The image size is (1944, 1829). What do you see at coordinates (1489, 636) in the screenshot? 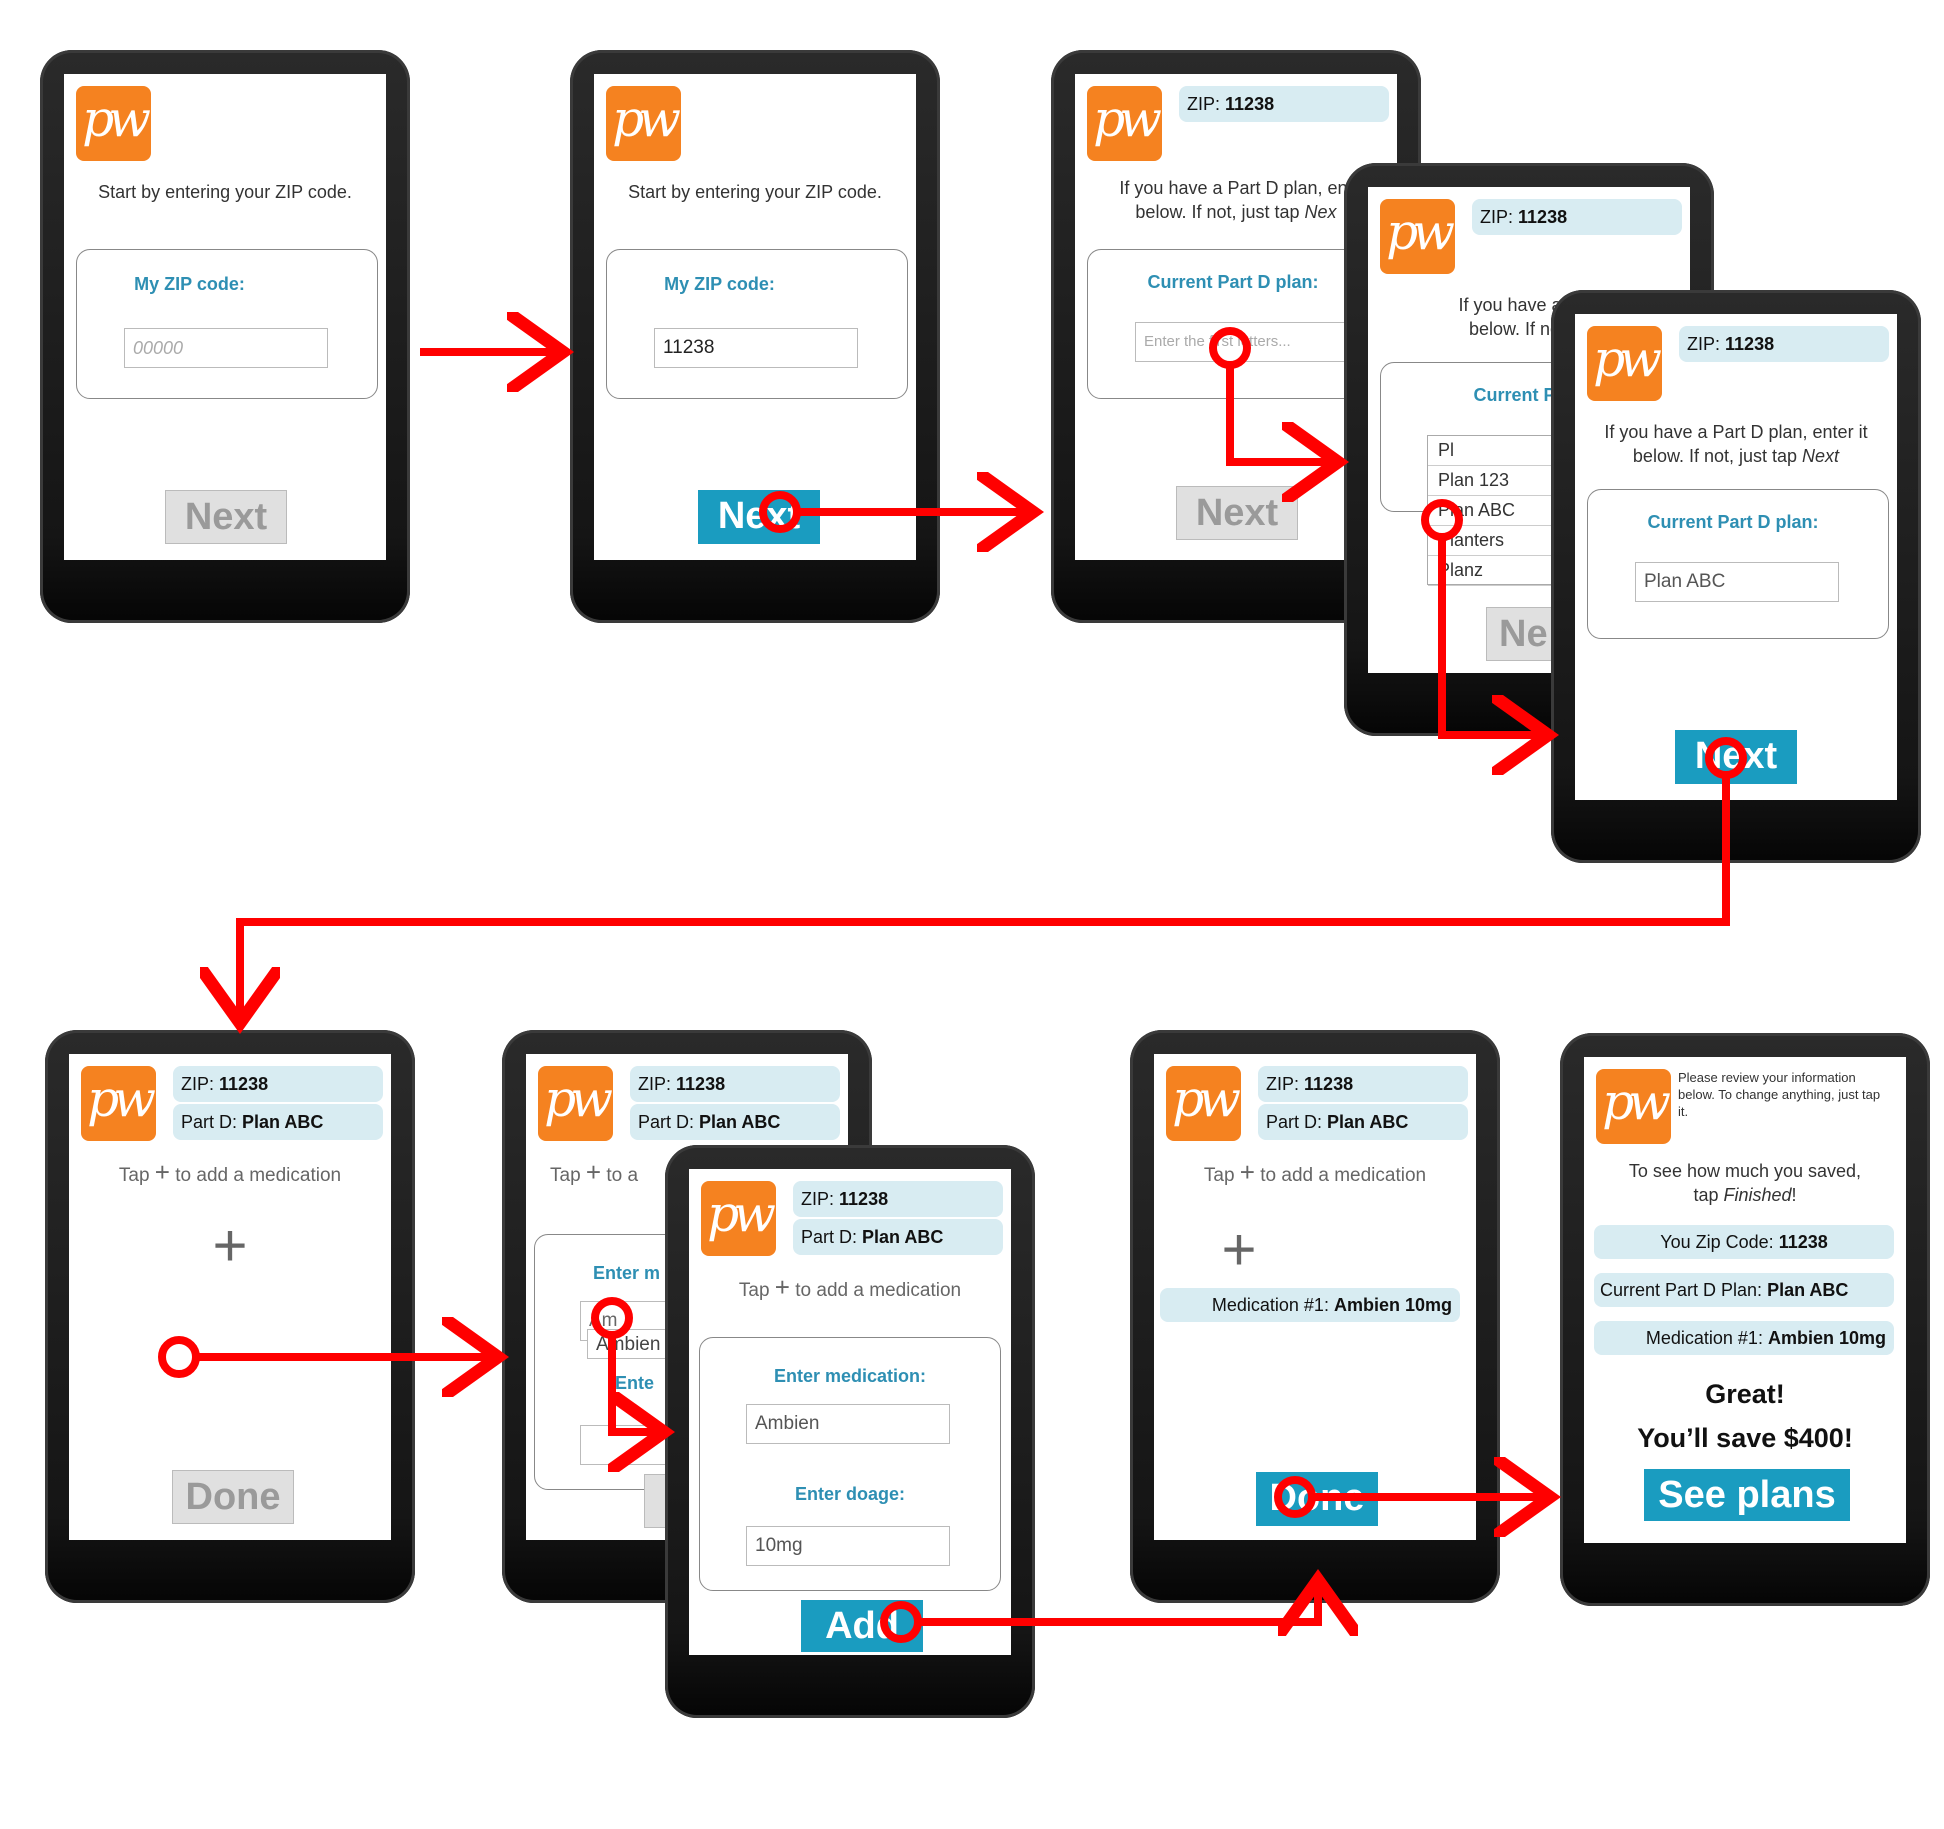
I see `arrow-step4-to-step5` at bounding box center [1489, 636].